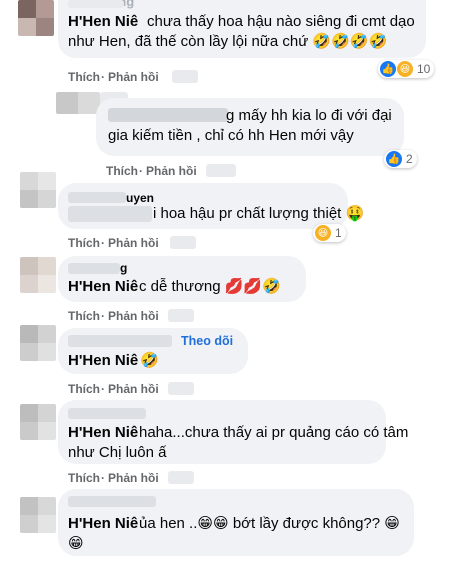  Describe the element at coordinates (117, 452) in the screenshot. I see `comment-text: như Chị luôn ấ` at that location.